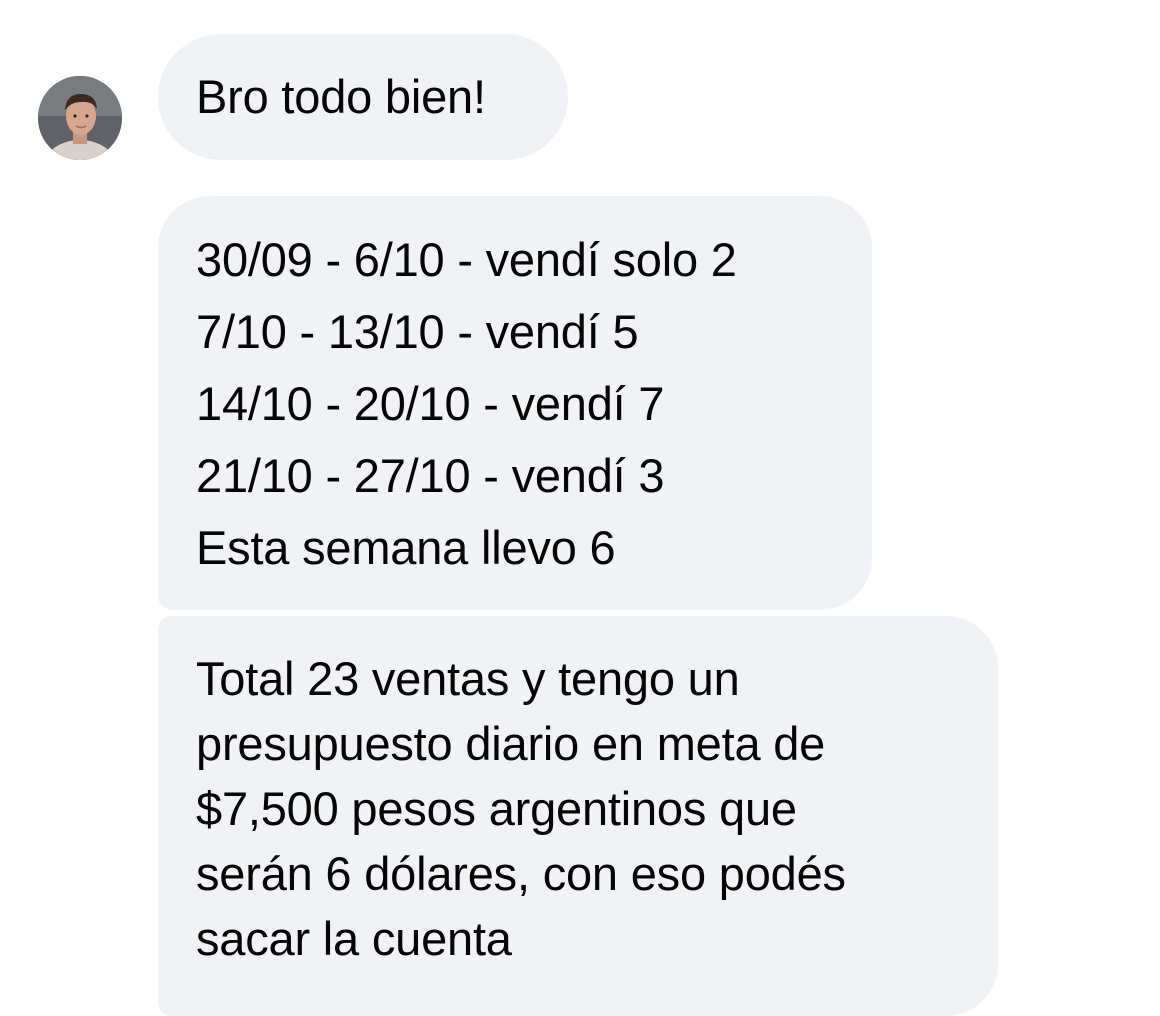 This screenshot has width=1160, height=1016. I want to click on message-text: Bro todo bien!, so click(341, 96).